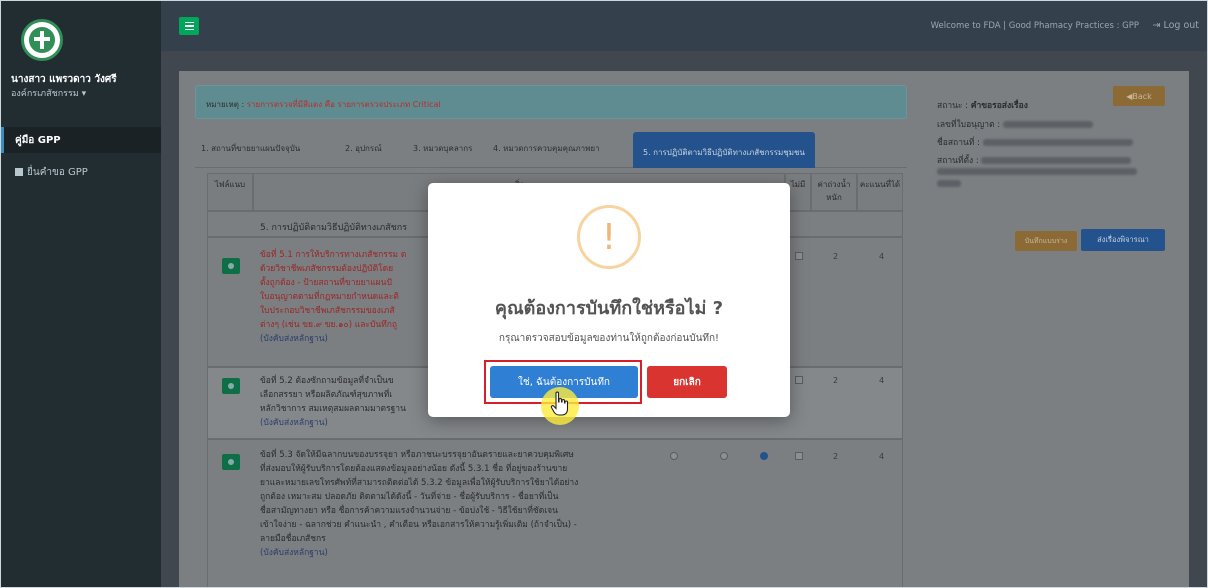  What do you see at coordinates (880, 192) in the screenshot?
I see `header-score: คะแนนที่ได้` at bounding box center [880, 192].